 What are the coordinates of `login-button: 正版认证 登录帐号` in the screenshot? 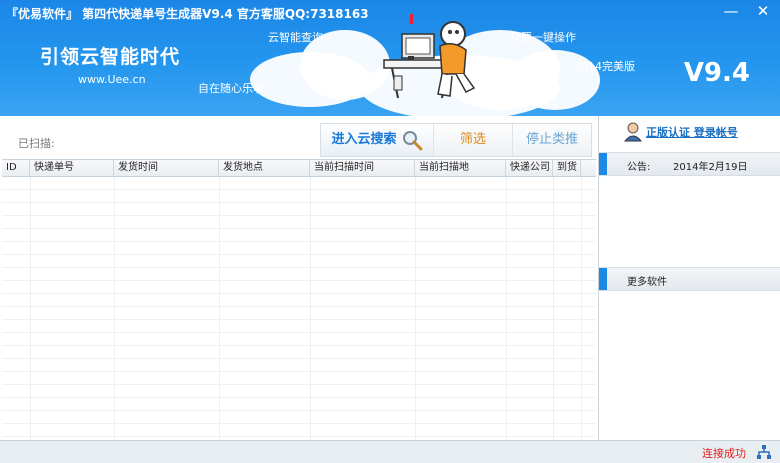 It's located at (681, 132).